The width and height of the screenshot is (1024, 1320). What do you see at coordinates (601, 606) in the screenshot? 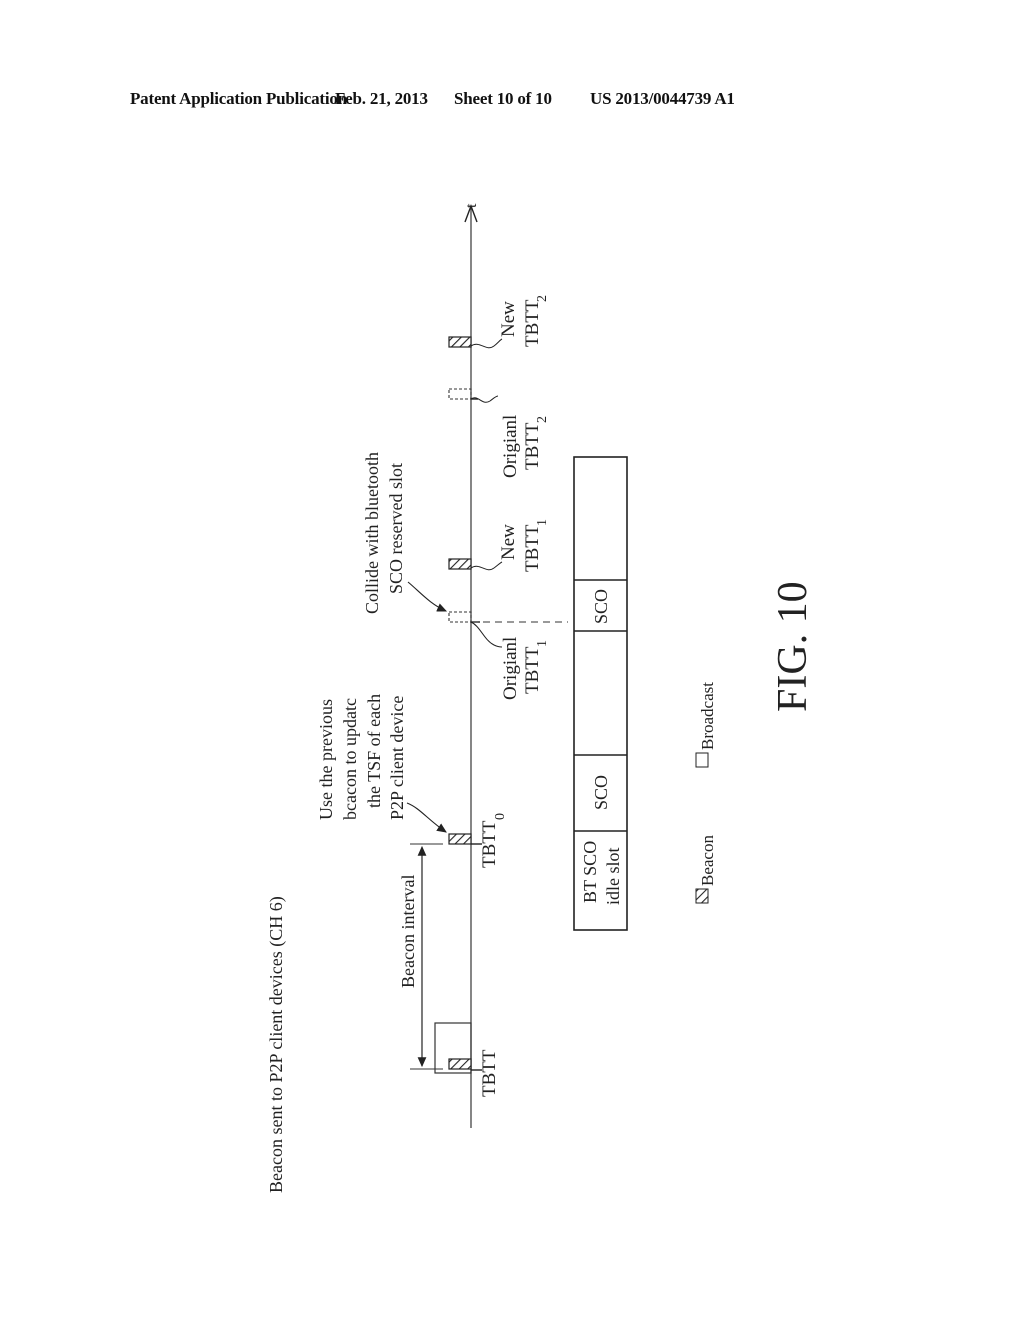
I see `bt-sco-slot-2: SCO` at bounding box center [601, 606].